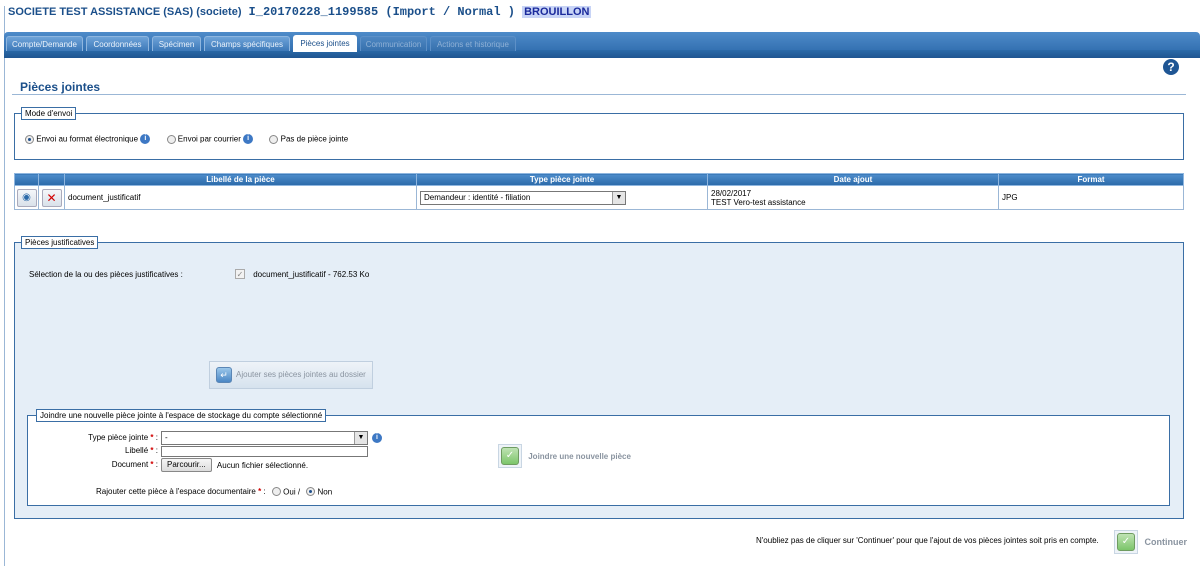  I want to click on document-file-row: Parcourir... Aucun fichier sélectionné., so click(234, 465).